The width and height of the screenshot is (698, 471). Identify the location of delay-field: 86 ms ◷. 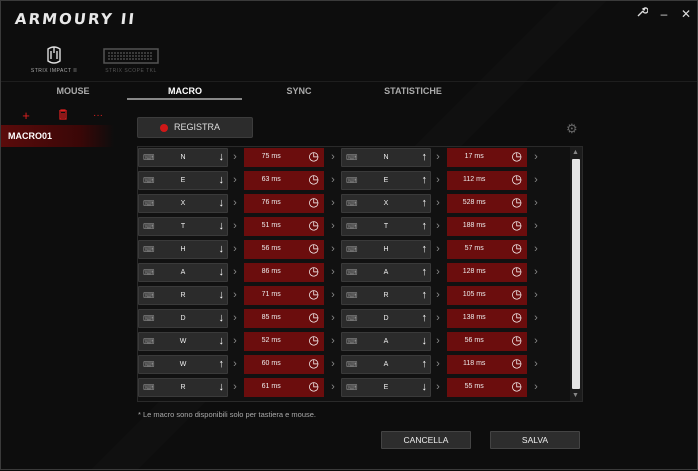
(284, 272).